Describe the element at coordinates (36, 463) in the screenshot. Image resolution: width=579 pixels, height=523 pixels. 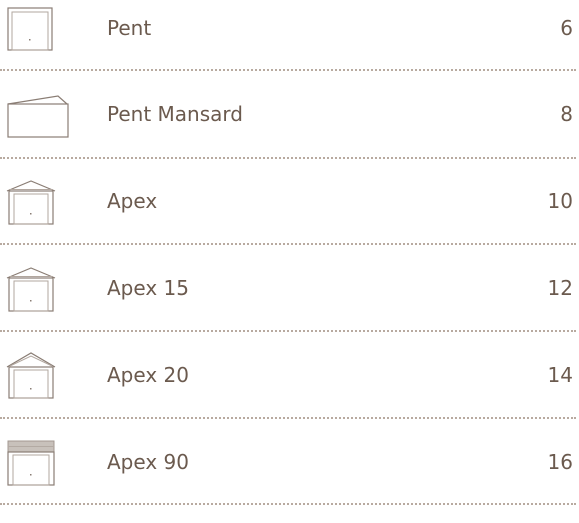
I see `apex-90-shed-icon` at that location.